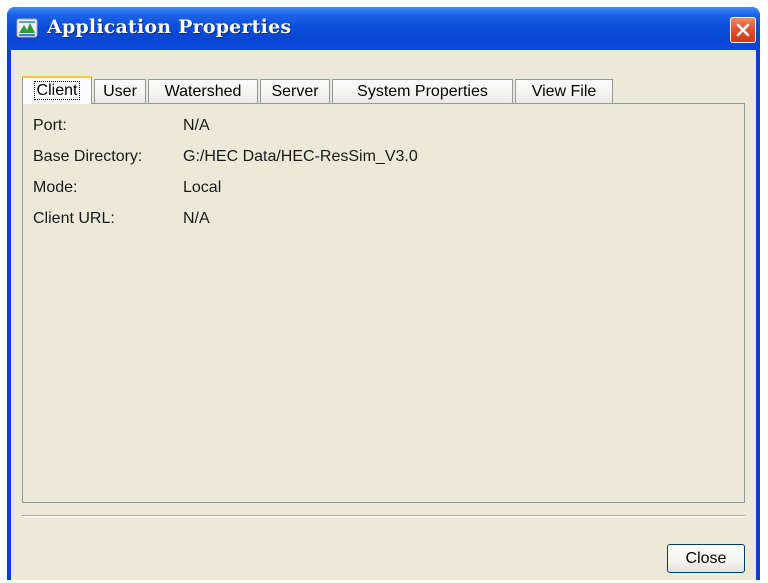 The width and height of the screenshot is (768, 583). What do you see at coordinates (383, 516) in the screenshot?
I see `footer-separator` at bounding box center [383, 516].